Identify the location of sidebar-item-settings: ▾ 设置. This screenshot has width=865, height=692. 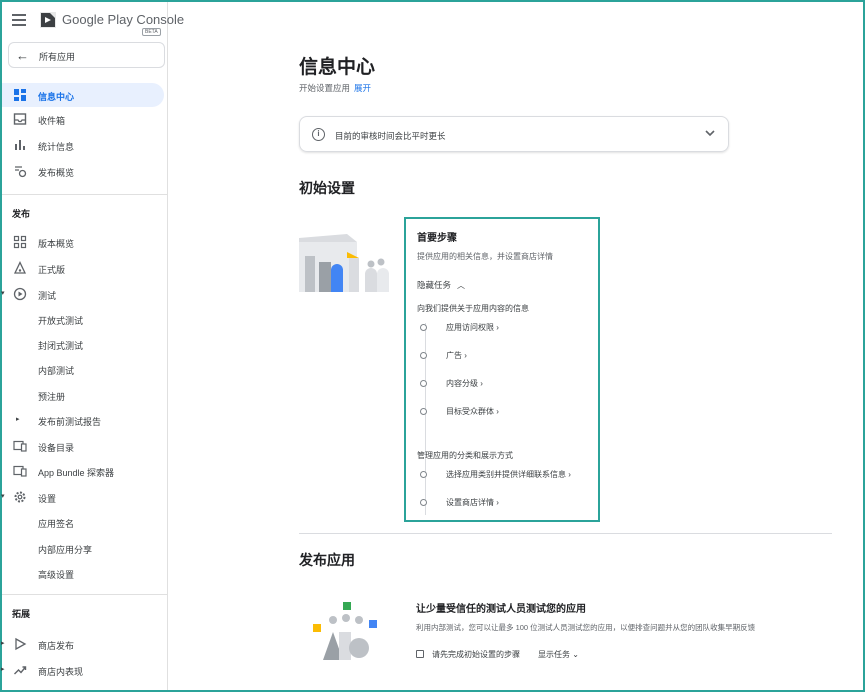
(82, 497).